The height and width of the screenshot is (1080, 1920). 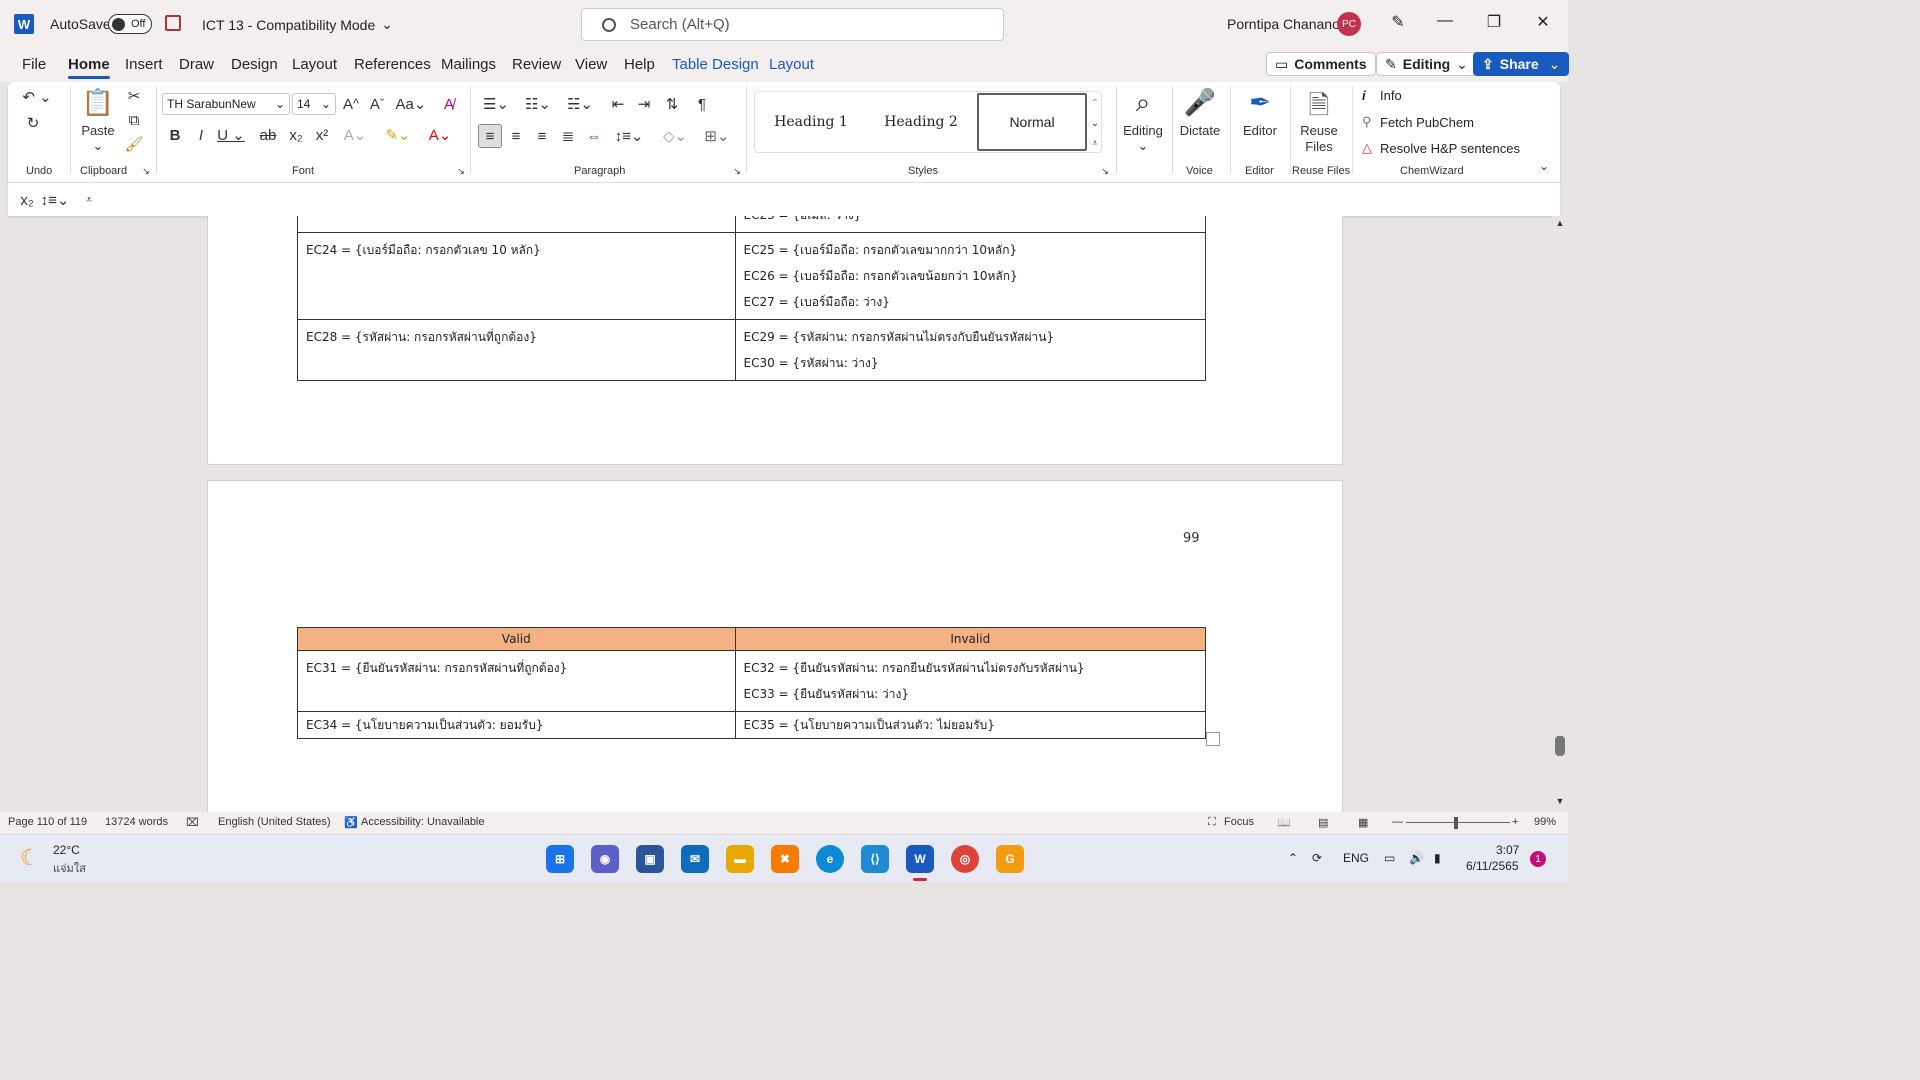 I want to click on undo-icon: ↶ ⌄, so click(x=37, y=97).